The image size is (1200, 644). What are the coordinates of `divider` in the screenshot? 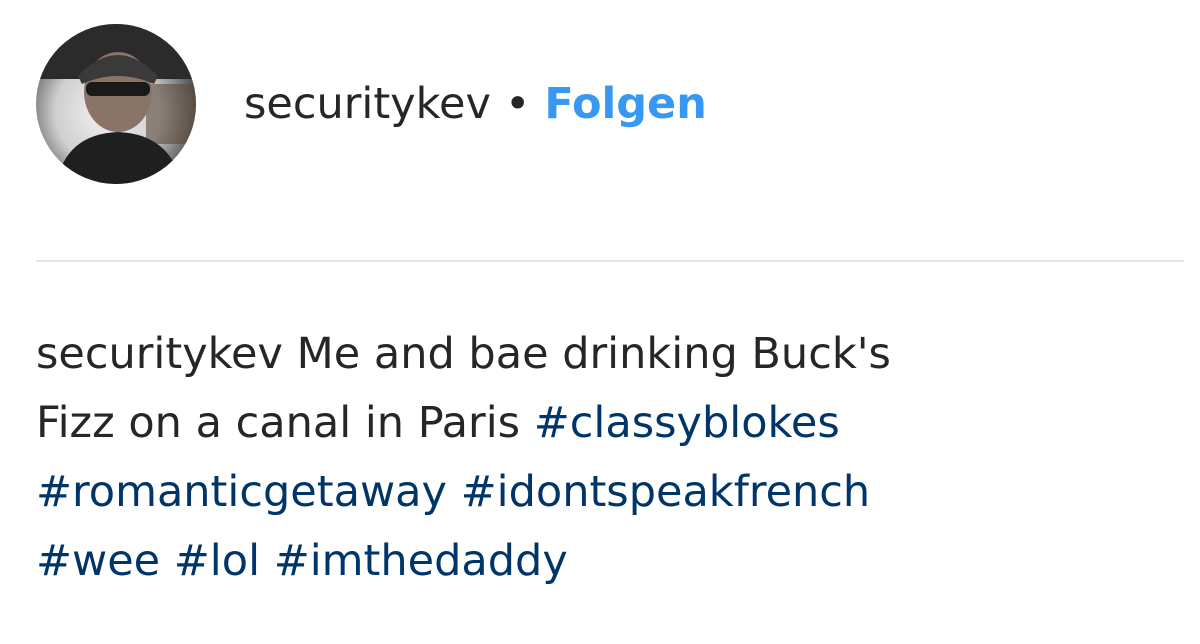 It's located at (610, 261).